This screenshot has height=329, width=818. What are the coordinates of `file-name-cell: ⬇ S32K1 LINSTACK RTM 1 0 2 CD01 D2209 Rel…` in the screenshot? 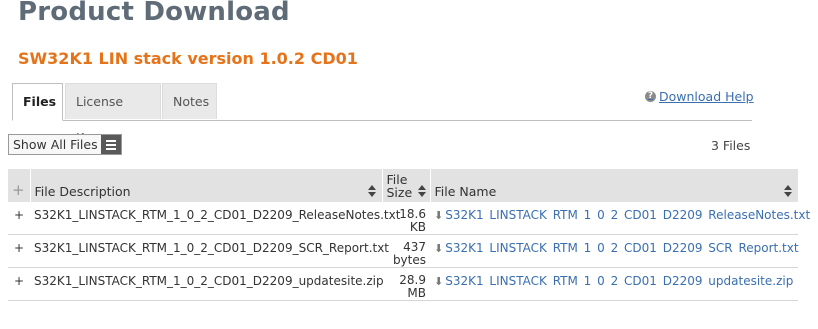 It's located at (620, 218).